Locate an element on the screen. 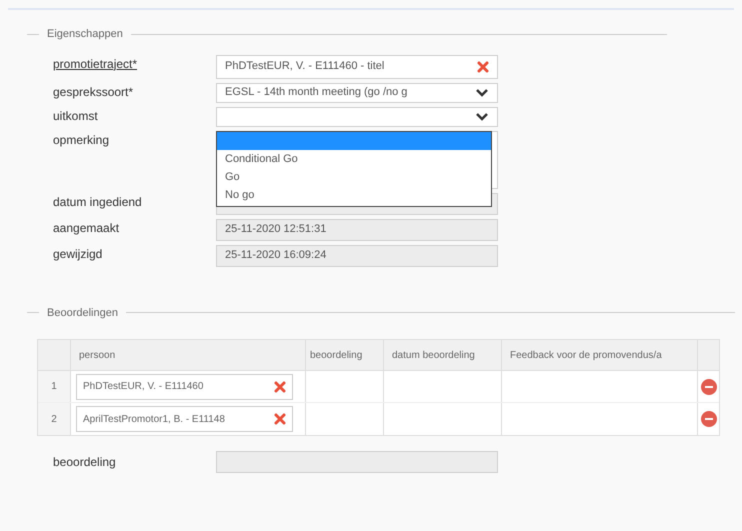 This screenshot has height=531, width=742. select-field: EGSL - 14th month meeting (go /no g is located at coordinates (357, 92).